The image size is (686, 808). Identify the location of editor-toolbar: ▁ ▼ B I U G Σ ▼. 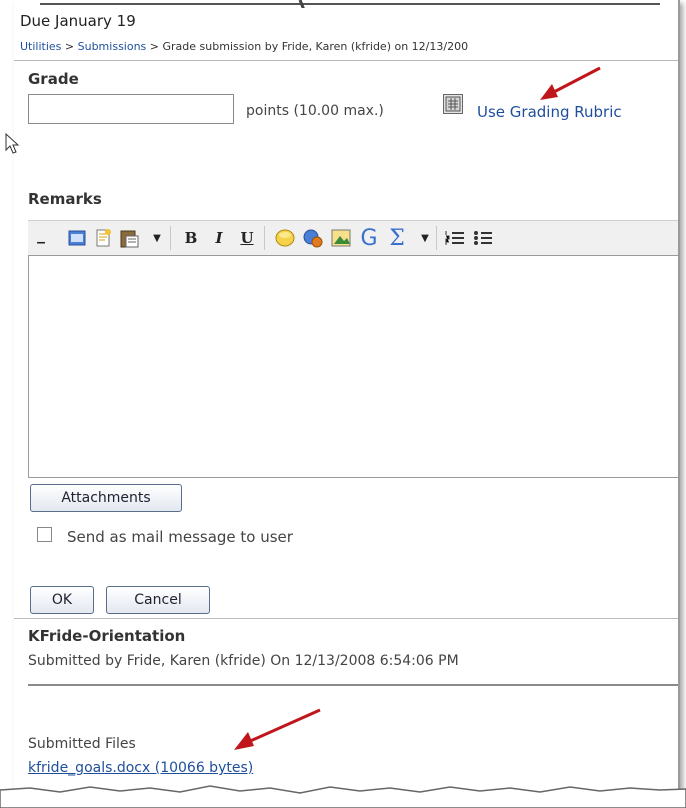
(353, 238).